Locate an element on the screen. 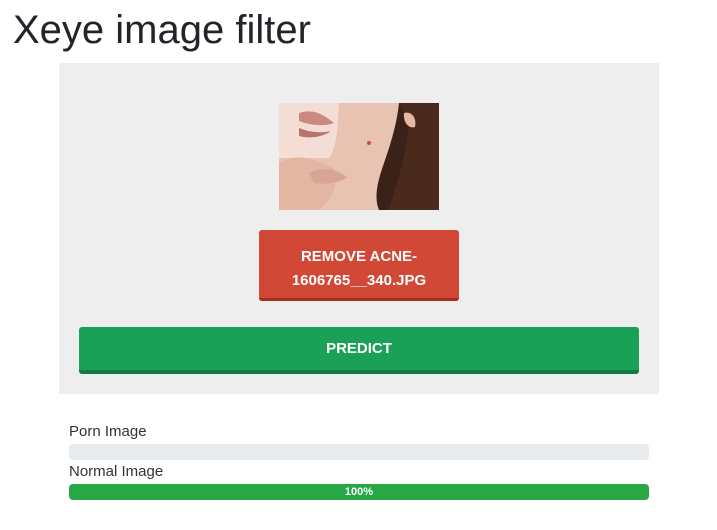  preview-photo is located at coordinates (359, 156).